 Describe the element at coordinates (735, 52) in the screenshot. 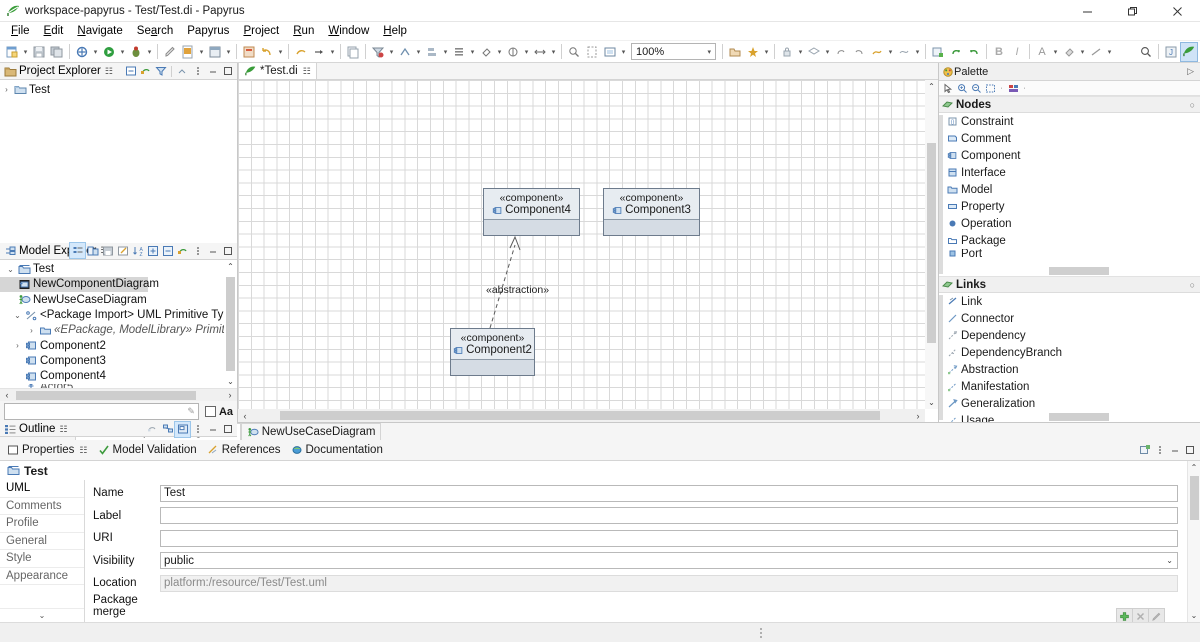

I see `open-element-icon` at that location.